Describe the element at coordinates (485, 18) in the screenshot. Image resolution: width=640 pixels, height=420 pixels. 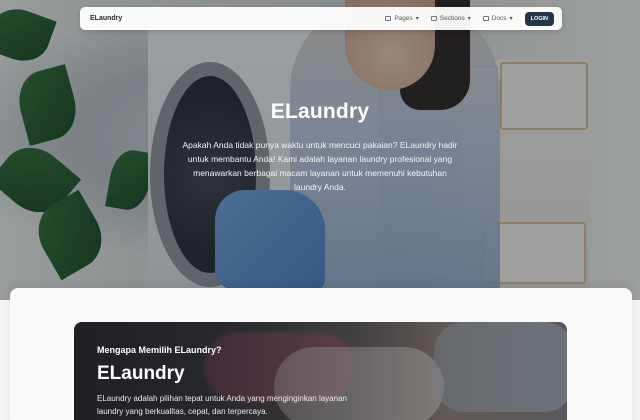
I see `docs-icon` at that location.